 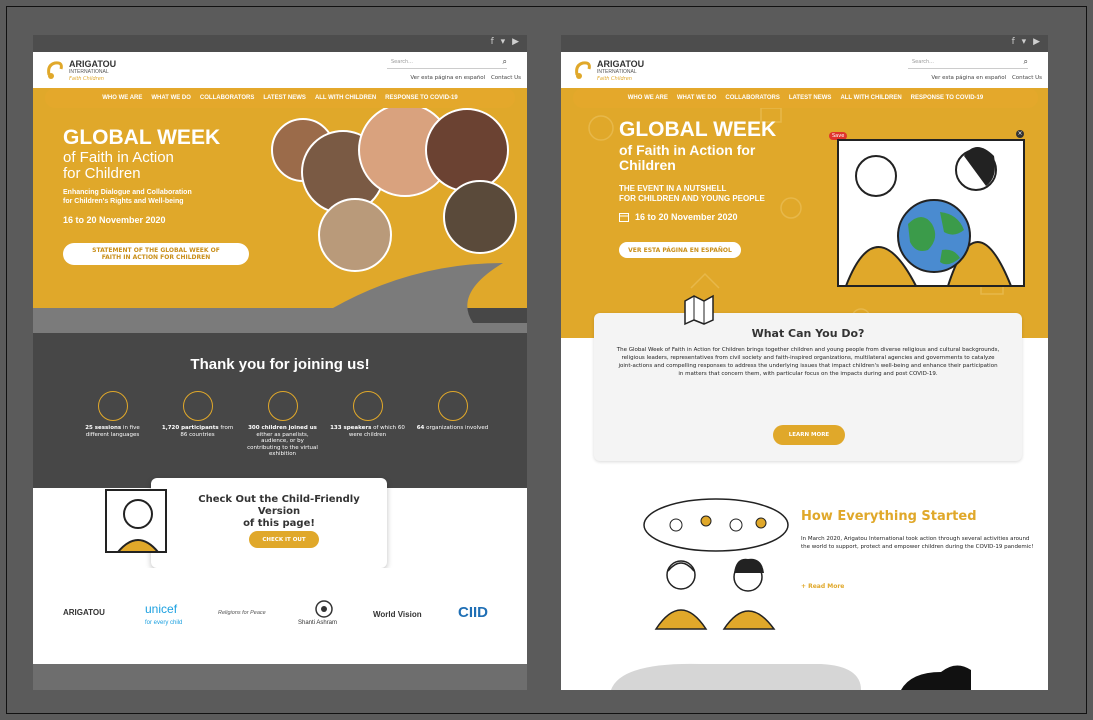 I want to click on stat-sessions: 25 sessions in five different languages, so click(x=112, y=414).